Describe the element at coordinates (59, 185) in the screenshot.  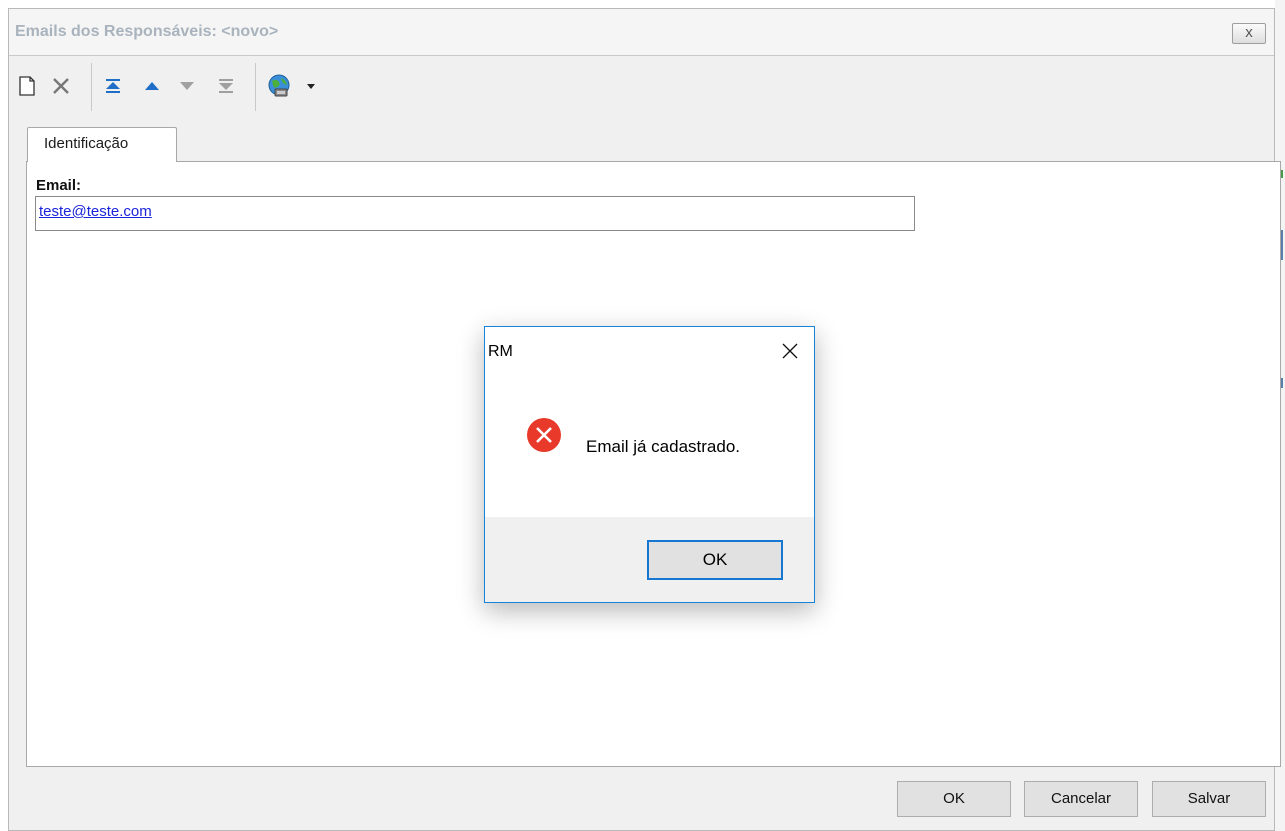
I see `email-label: Email:` at that location.